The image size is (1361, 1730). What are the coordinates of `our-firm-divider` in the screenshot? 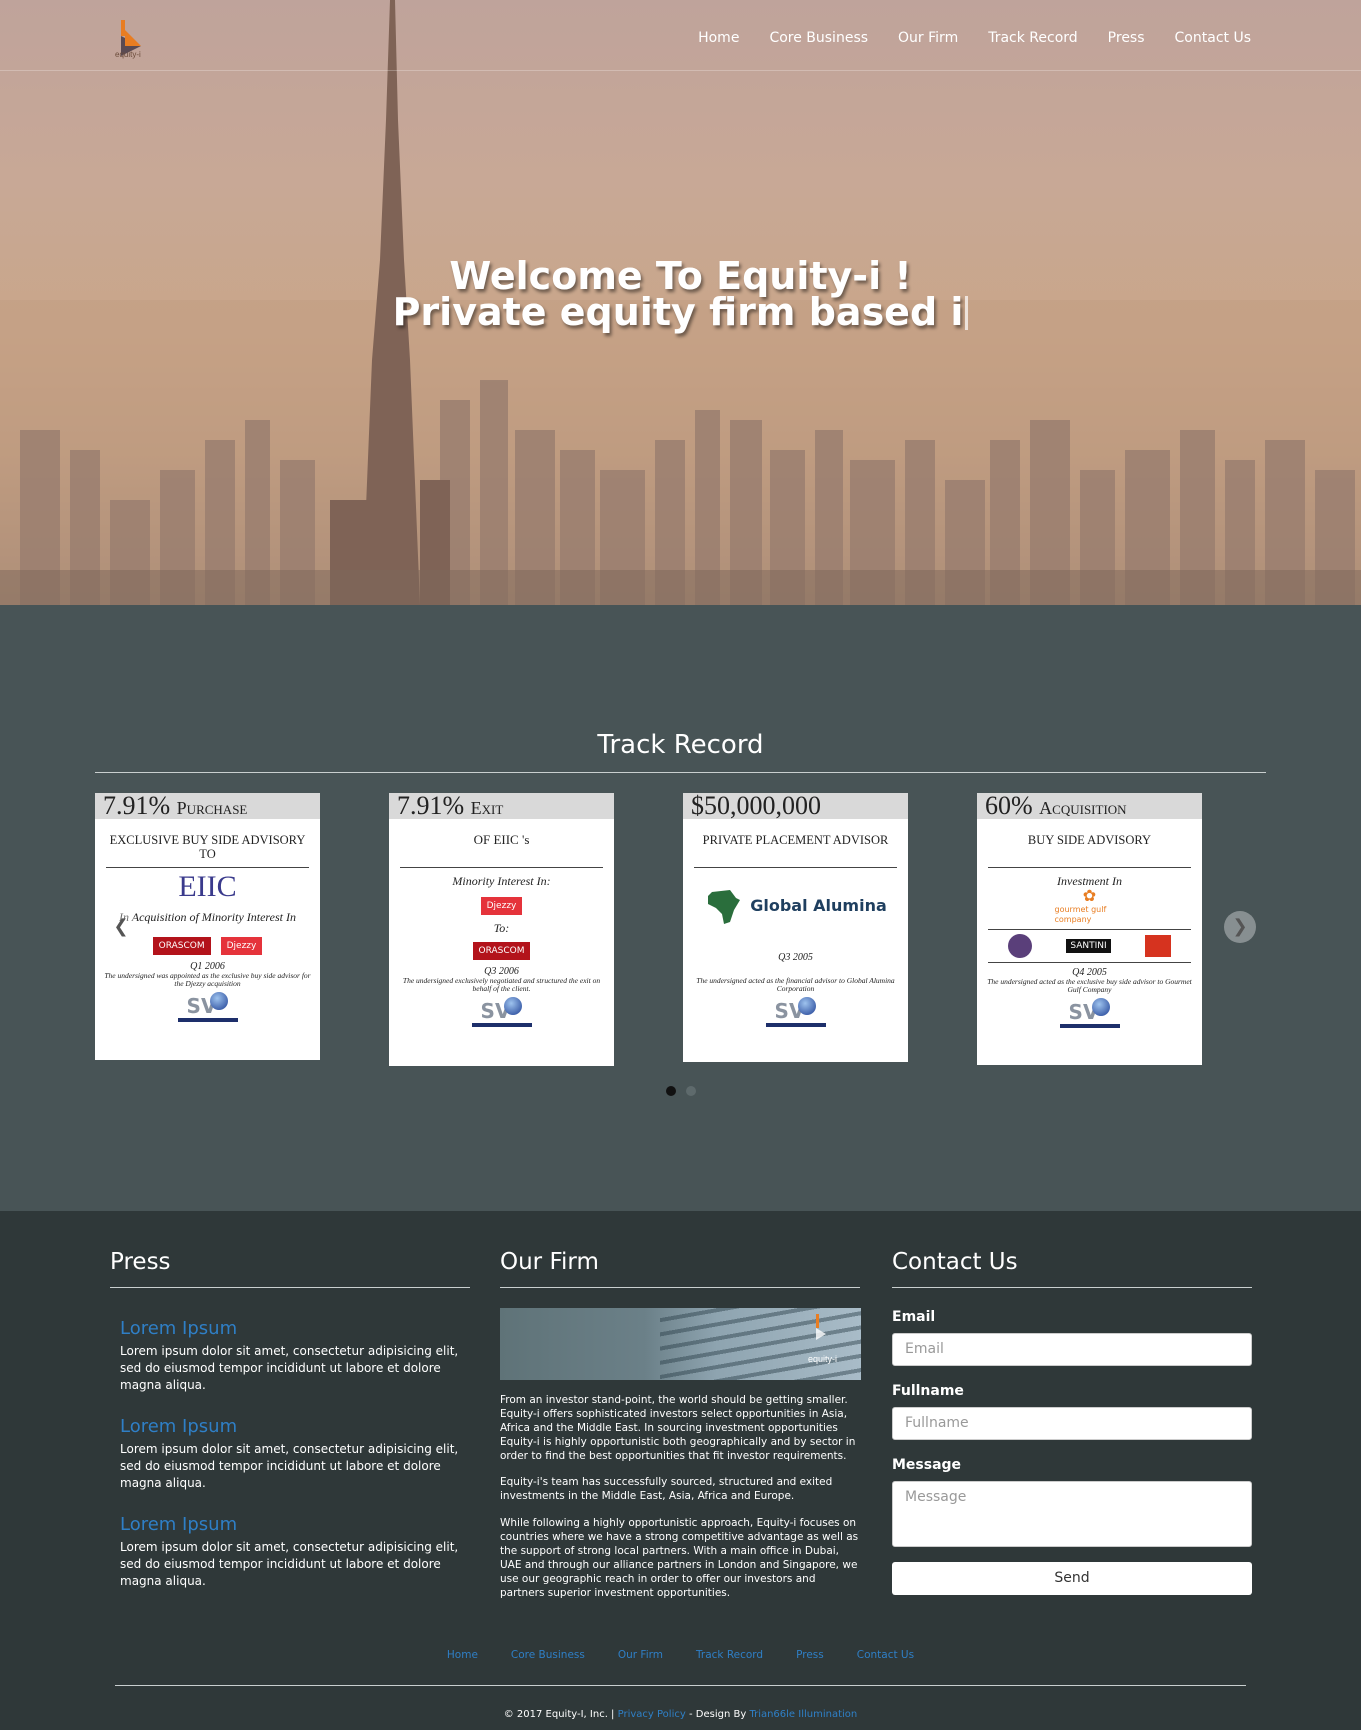 It's located at (680, 1287).